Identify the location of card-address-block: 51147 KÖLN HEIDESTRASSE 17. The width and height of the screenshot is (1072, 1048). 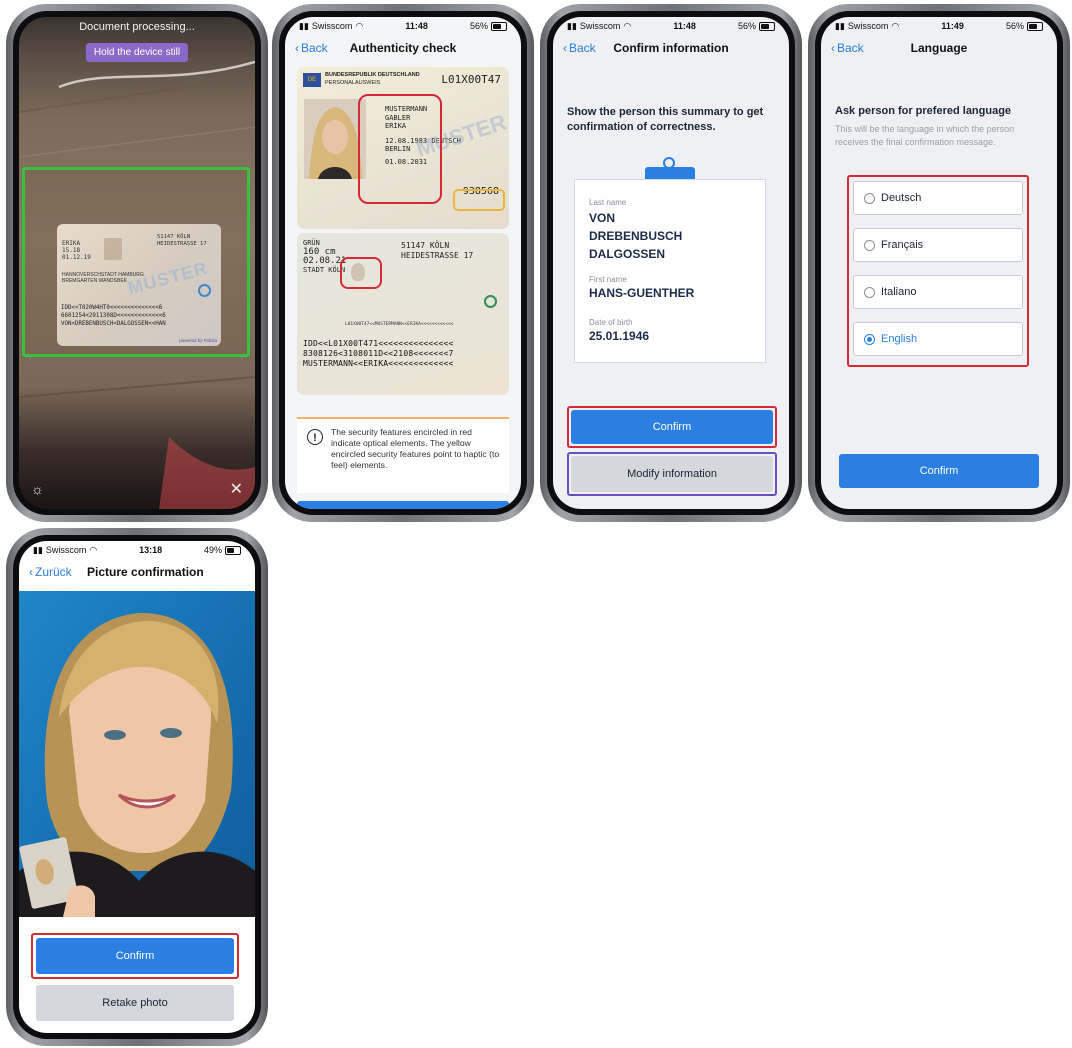
(182, 240).